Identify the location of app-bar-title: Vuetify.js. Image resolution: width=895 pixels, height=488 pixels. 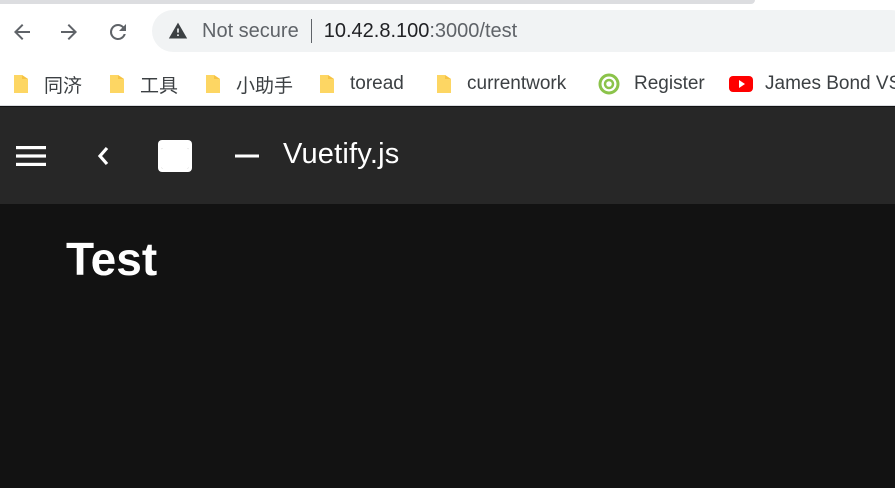
(341, 154).